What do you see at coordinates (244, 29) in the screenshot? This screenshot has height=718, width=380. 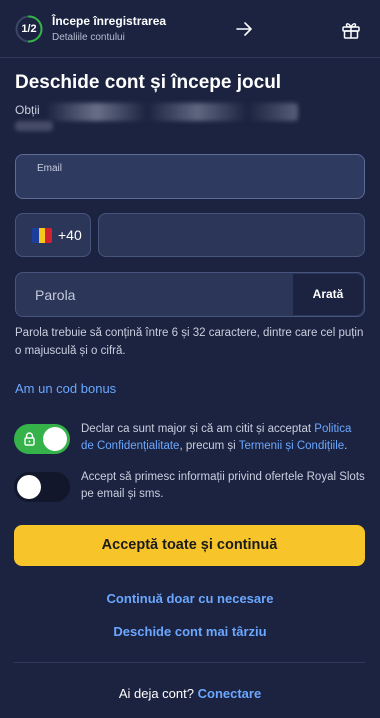 I see `arrow-right-icon` at bounding box center [244, 29].